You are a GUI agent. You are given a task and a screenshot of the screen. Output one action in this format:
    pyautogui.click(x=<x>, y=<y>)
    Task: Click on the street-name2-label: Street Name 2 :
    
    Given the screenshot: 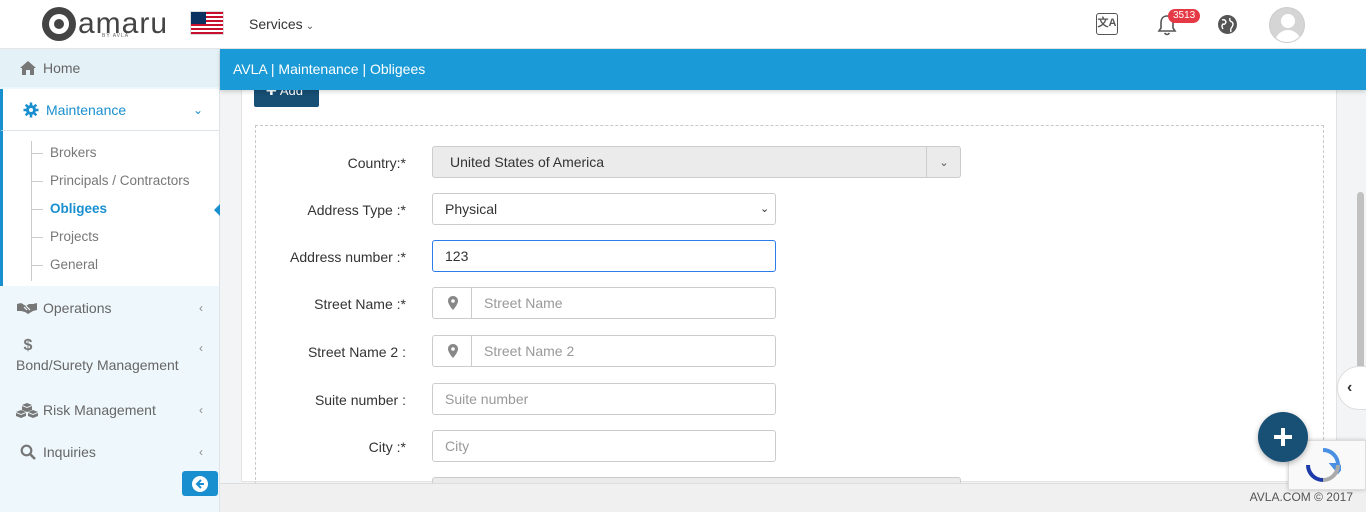 What is the action you would take?
    pyautogui.click(x=356, y=352)
    